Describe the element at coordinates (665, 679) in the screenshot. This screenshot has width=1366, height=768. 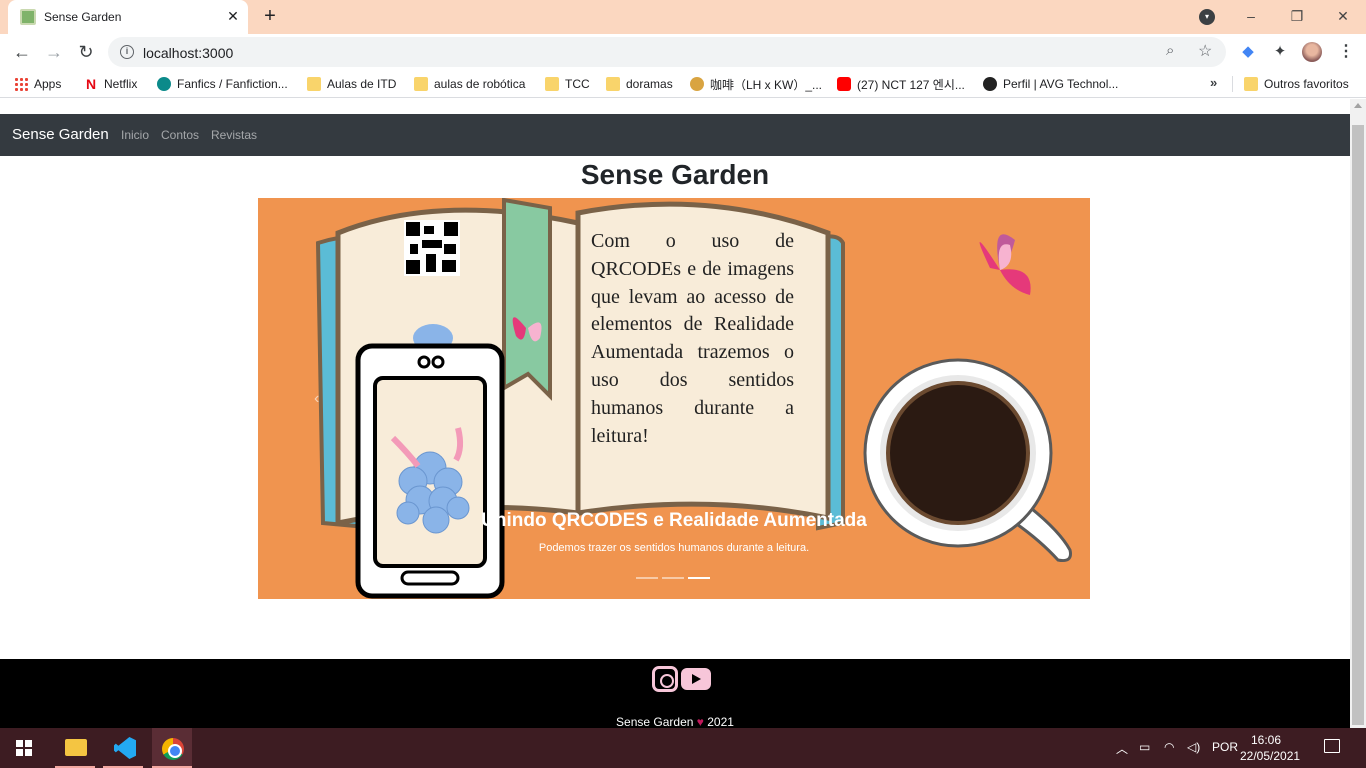
I see `instagram-icon` at that location.